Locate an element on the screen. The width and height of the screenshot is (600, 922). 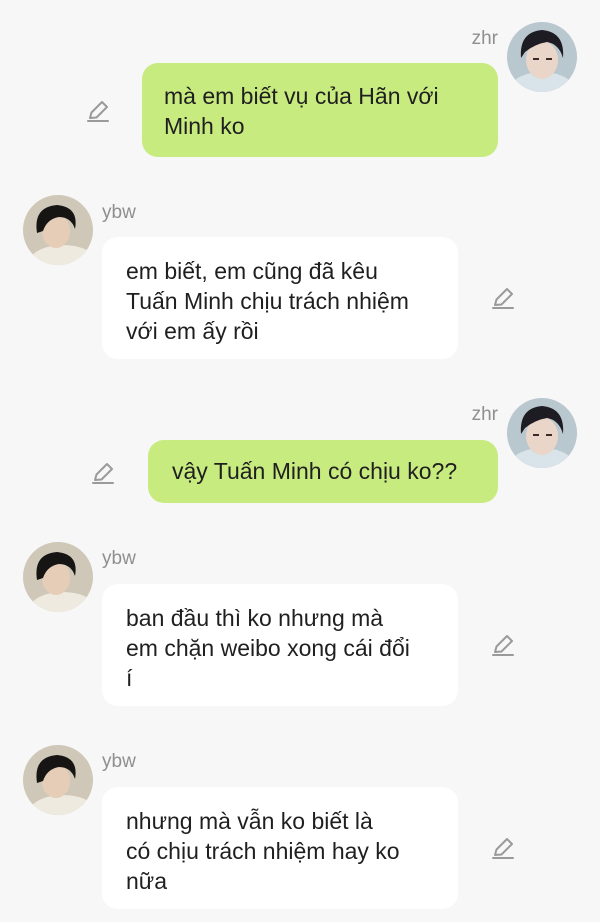
message-line: mà em biết vụ của Hãn với is located at coordinates (301, 96).